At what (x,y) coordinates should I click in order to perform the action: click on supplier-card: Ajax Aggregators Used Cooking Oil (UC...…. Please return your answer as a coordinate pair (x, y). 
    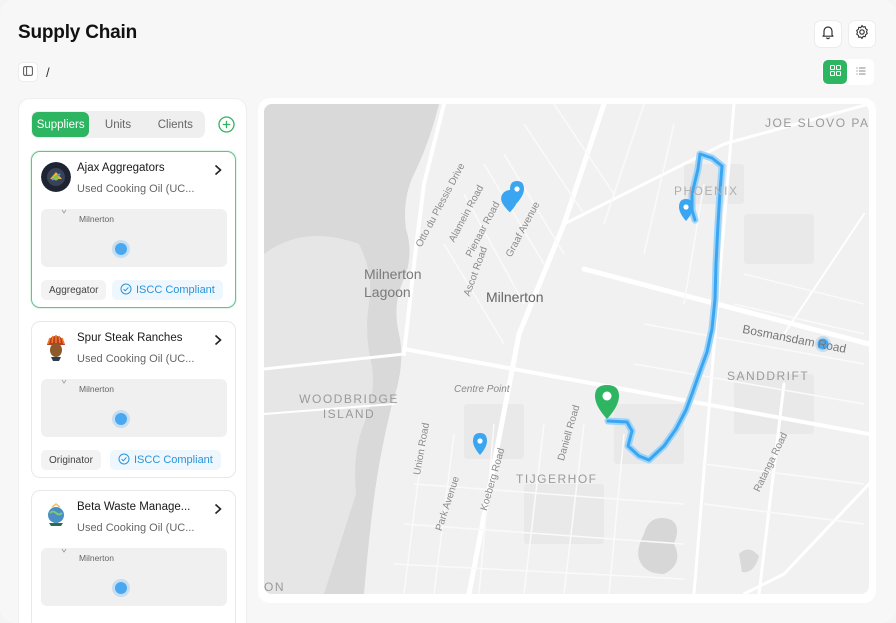
    Looking at the image, I should click on (133, 229).